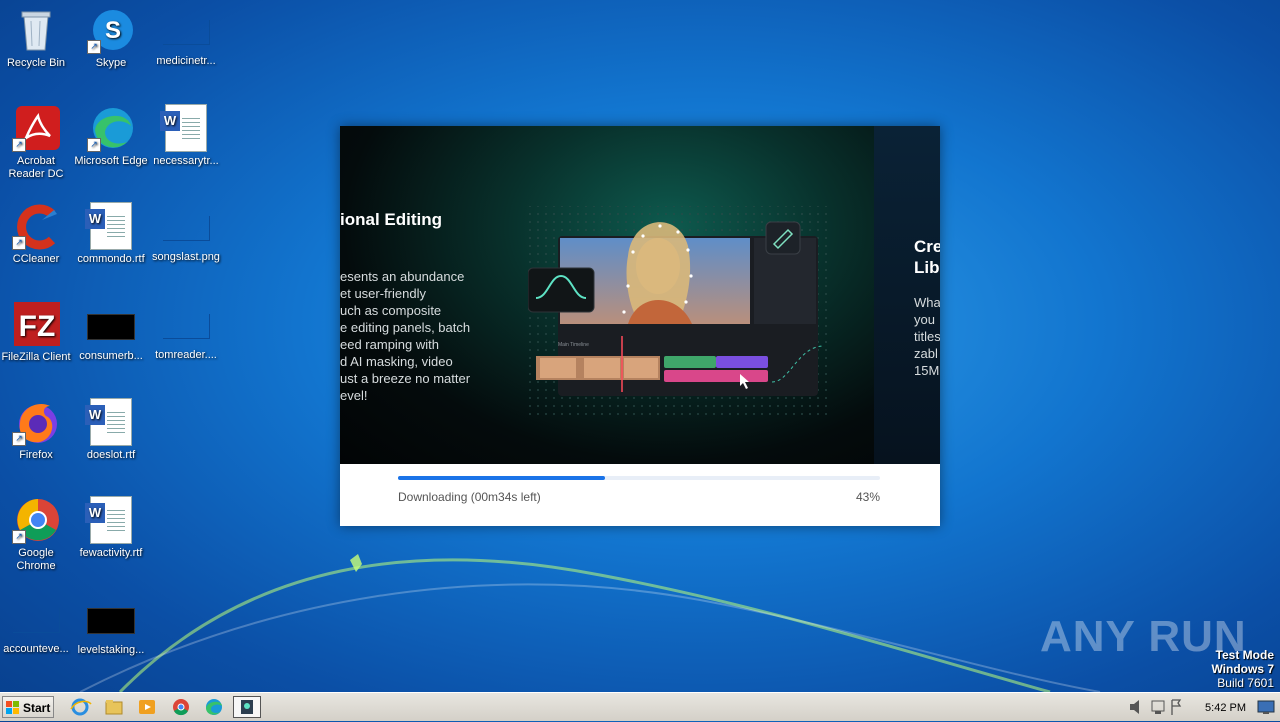  Describe the element at coordinates (678, 311) in the screenshot. I see `editor-mockup-illustration: Main Timeline` at that location.